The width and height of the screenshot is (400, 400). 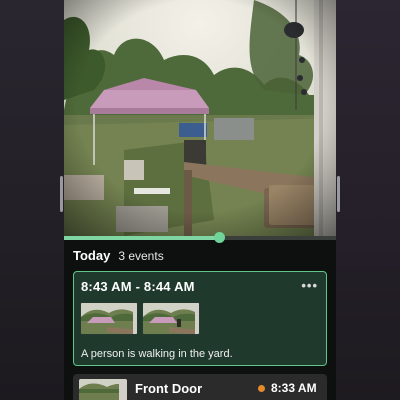 What do you see at coordinates (294, 388) in the screenshot?
I see `event-time: 8:33 AM` at bounding box center [294, 388].